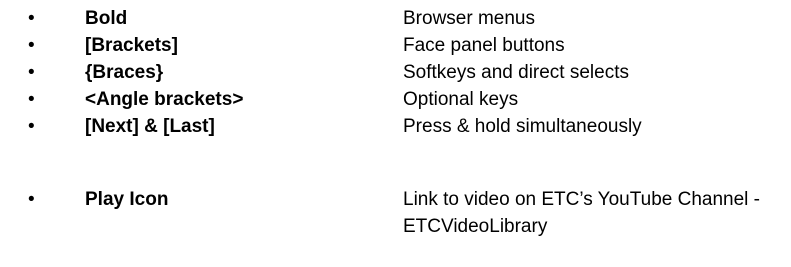 Image resolution: width=791 pixels, height=267 pixels. Describe the element at coordinates (127, 199) in the screenshot. I see `legend-term: Play Icon` at that location.